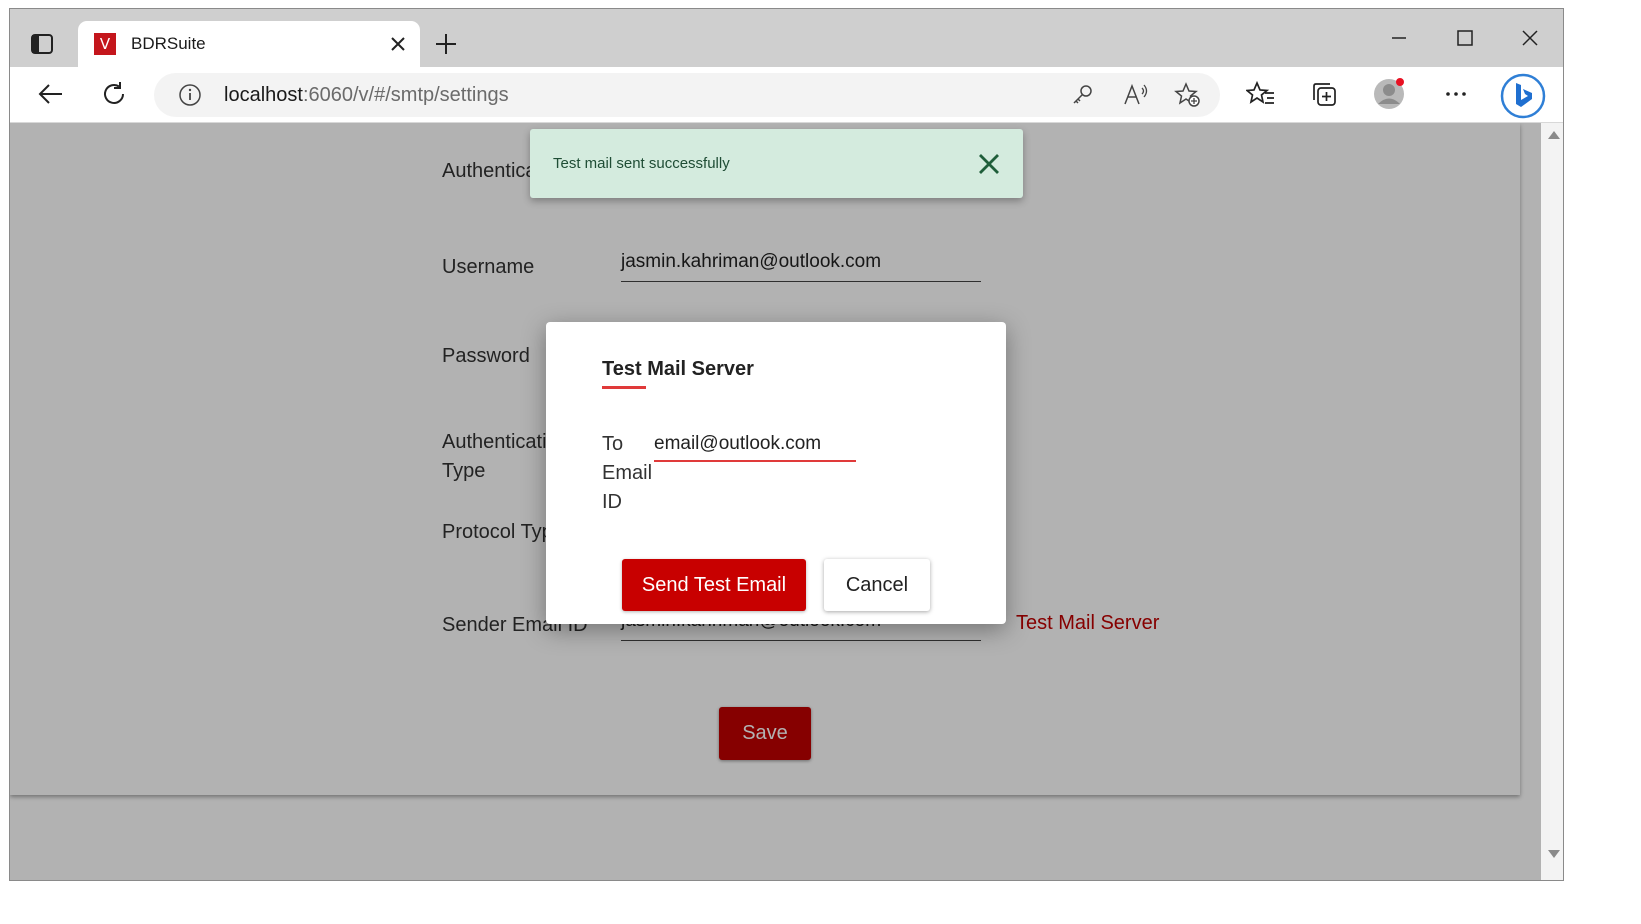 The height and width of the screenshot is (924, 1641). Describe the element at coordinates (714, 585) in the screenshot. I see `send-test-email-button: Send Test Email` at that location.